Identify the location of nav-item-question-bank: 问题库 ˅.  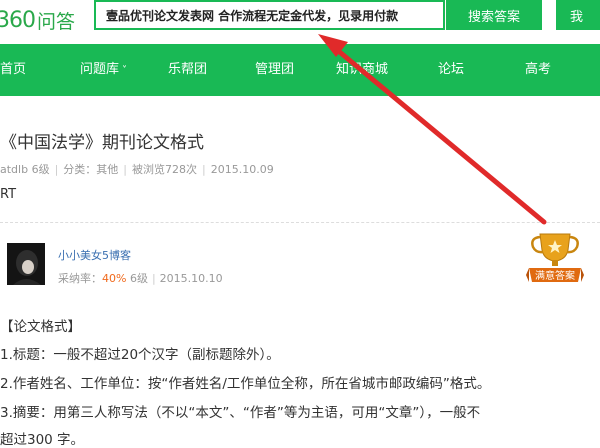
(103, 70).